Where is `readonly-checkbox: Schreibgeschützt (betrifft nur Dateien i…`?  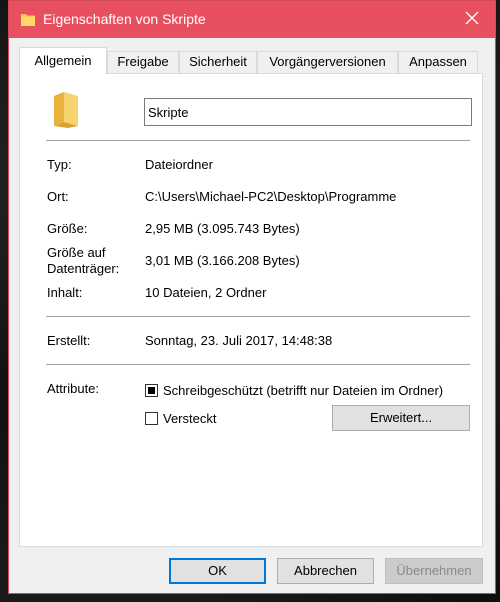 readonly-checkbox: Schreibgeschützt (betrifft nur Dateien i… is located at coordinates (294, 390).